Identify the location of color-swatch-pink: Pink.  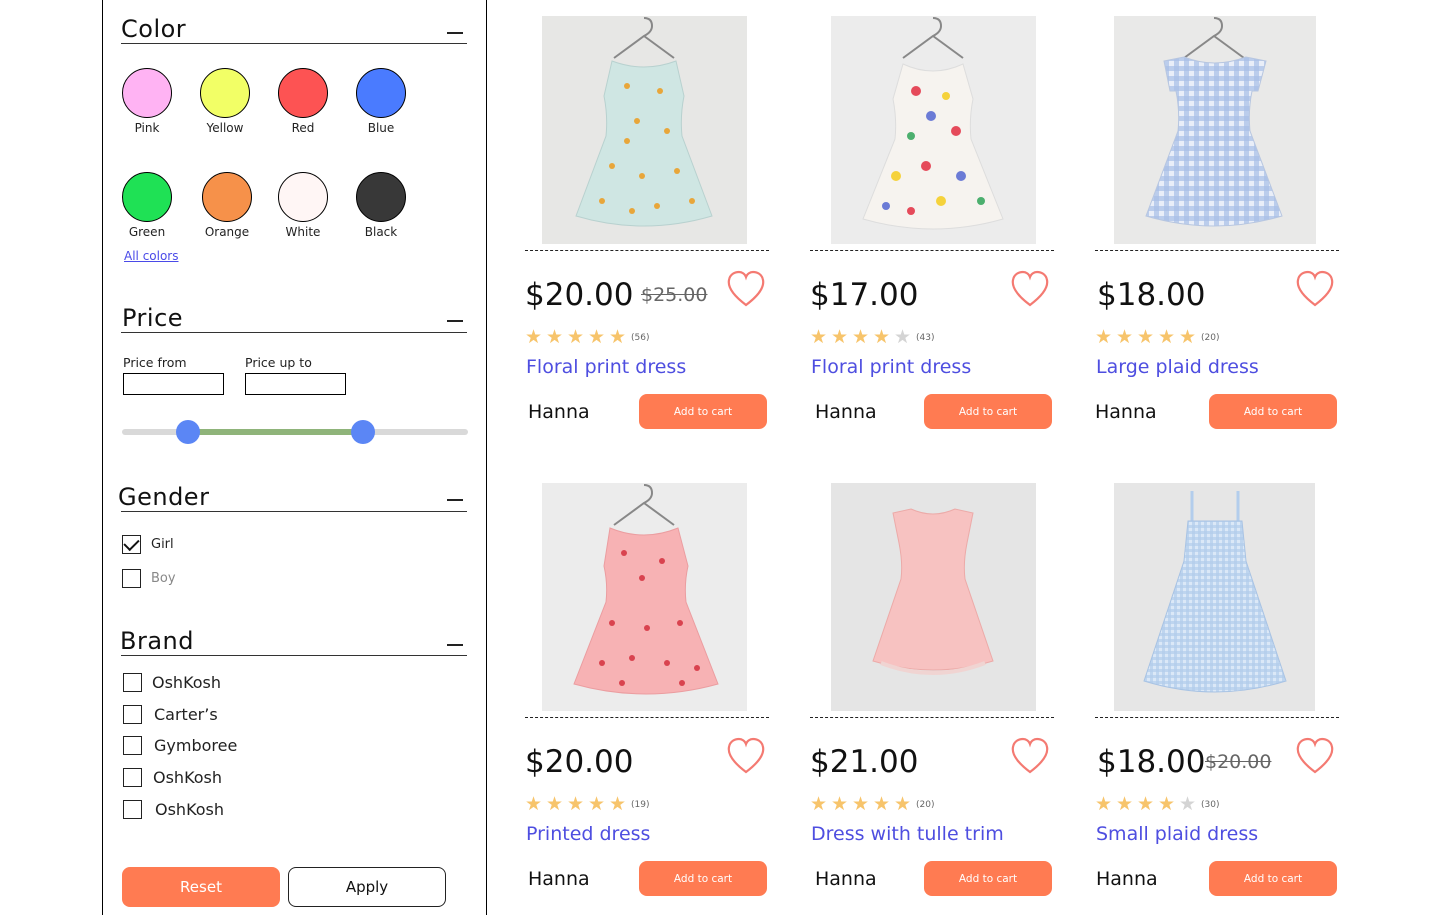
(147, 101).